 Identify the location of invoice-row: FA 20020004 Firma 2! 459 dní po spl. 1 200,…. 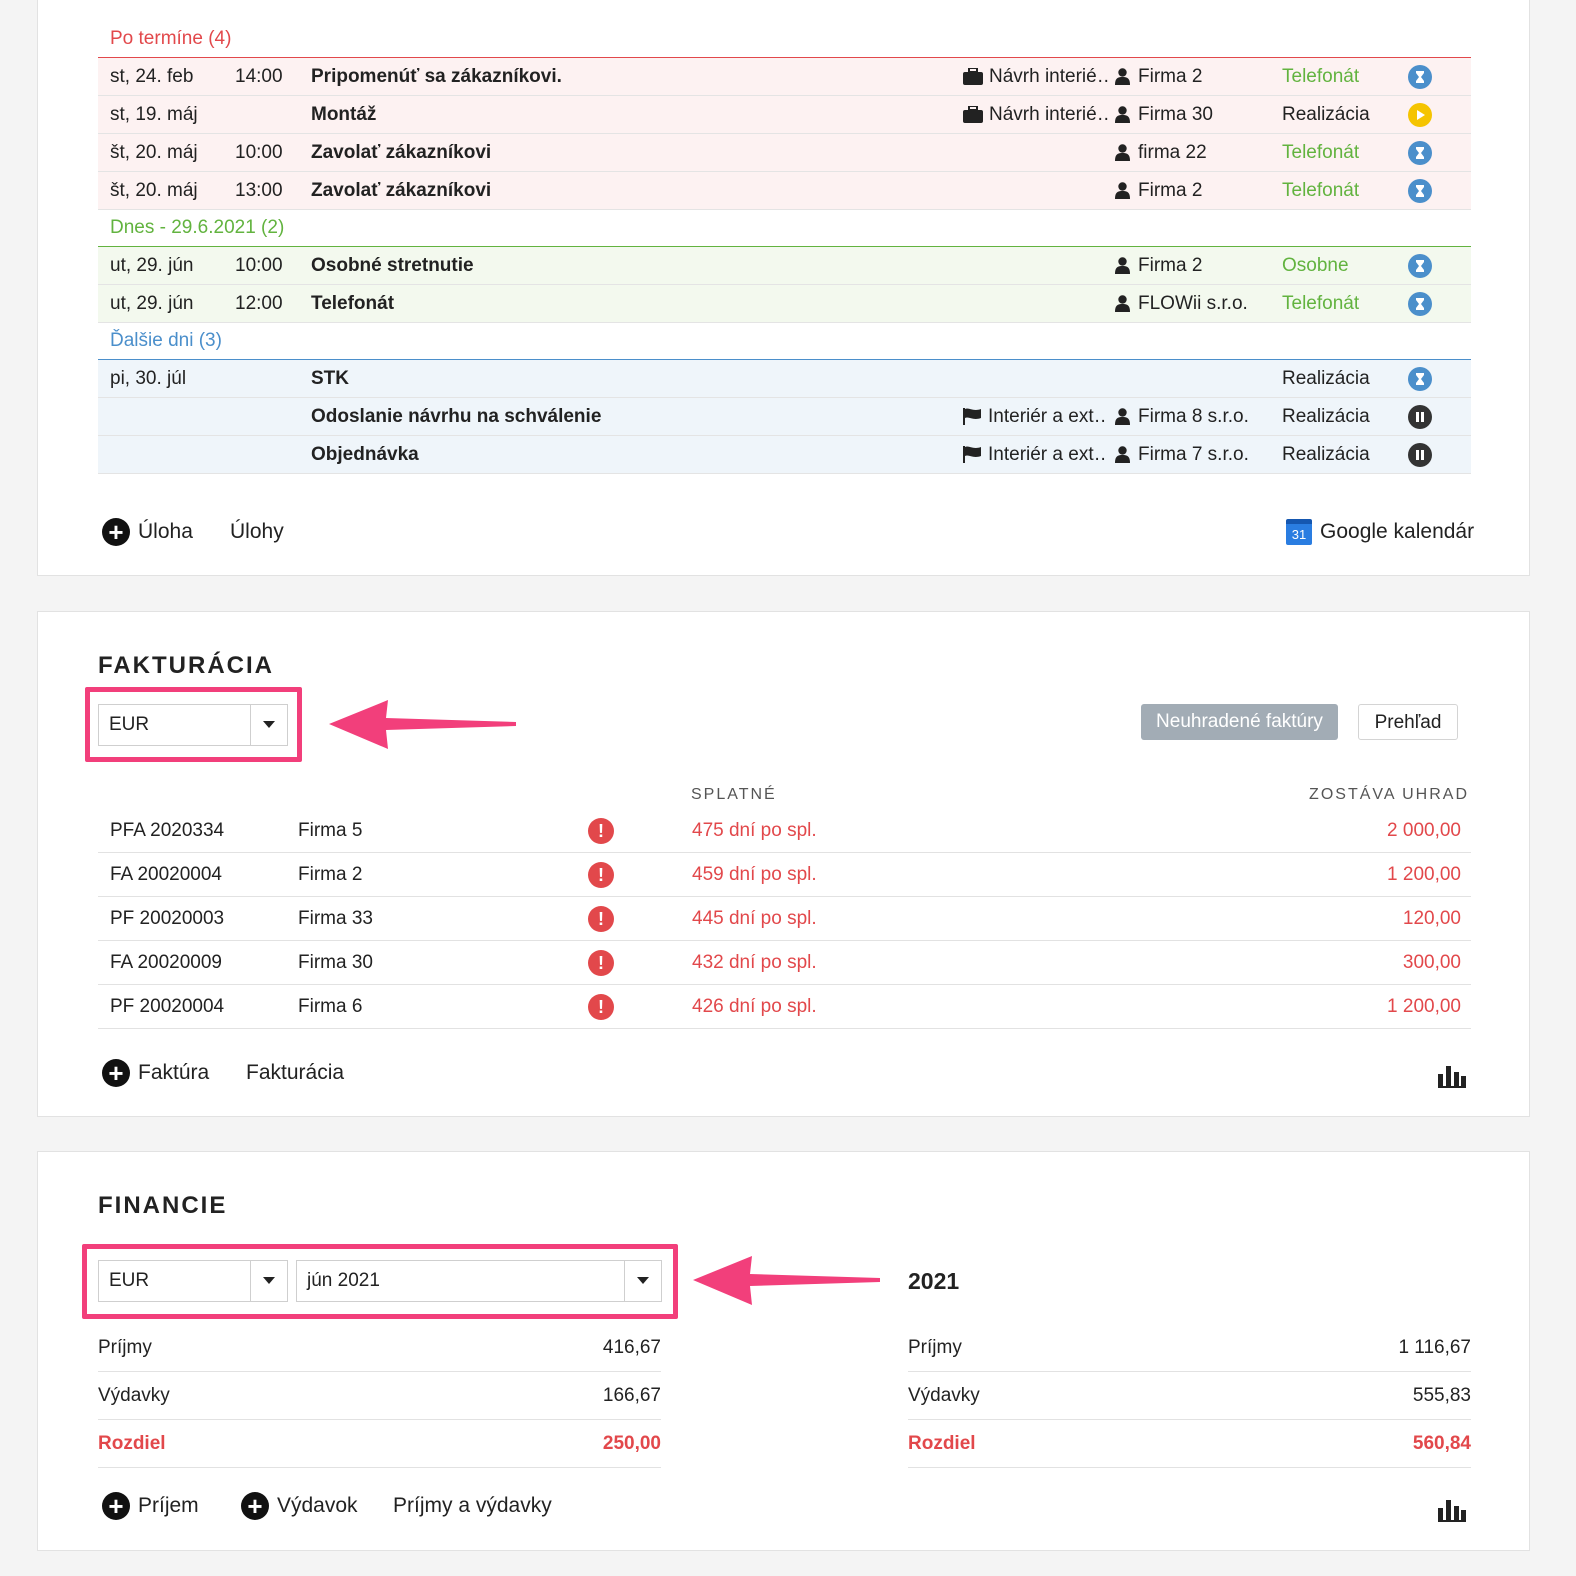
(784, 875).